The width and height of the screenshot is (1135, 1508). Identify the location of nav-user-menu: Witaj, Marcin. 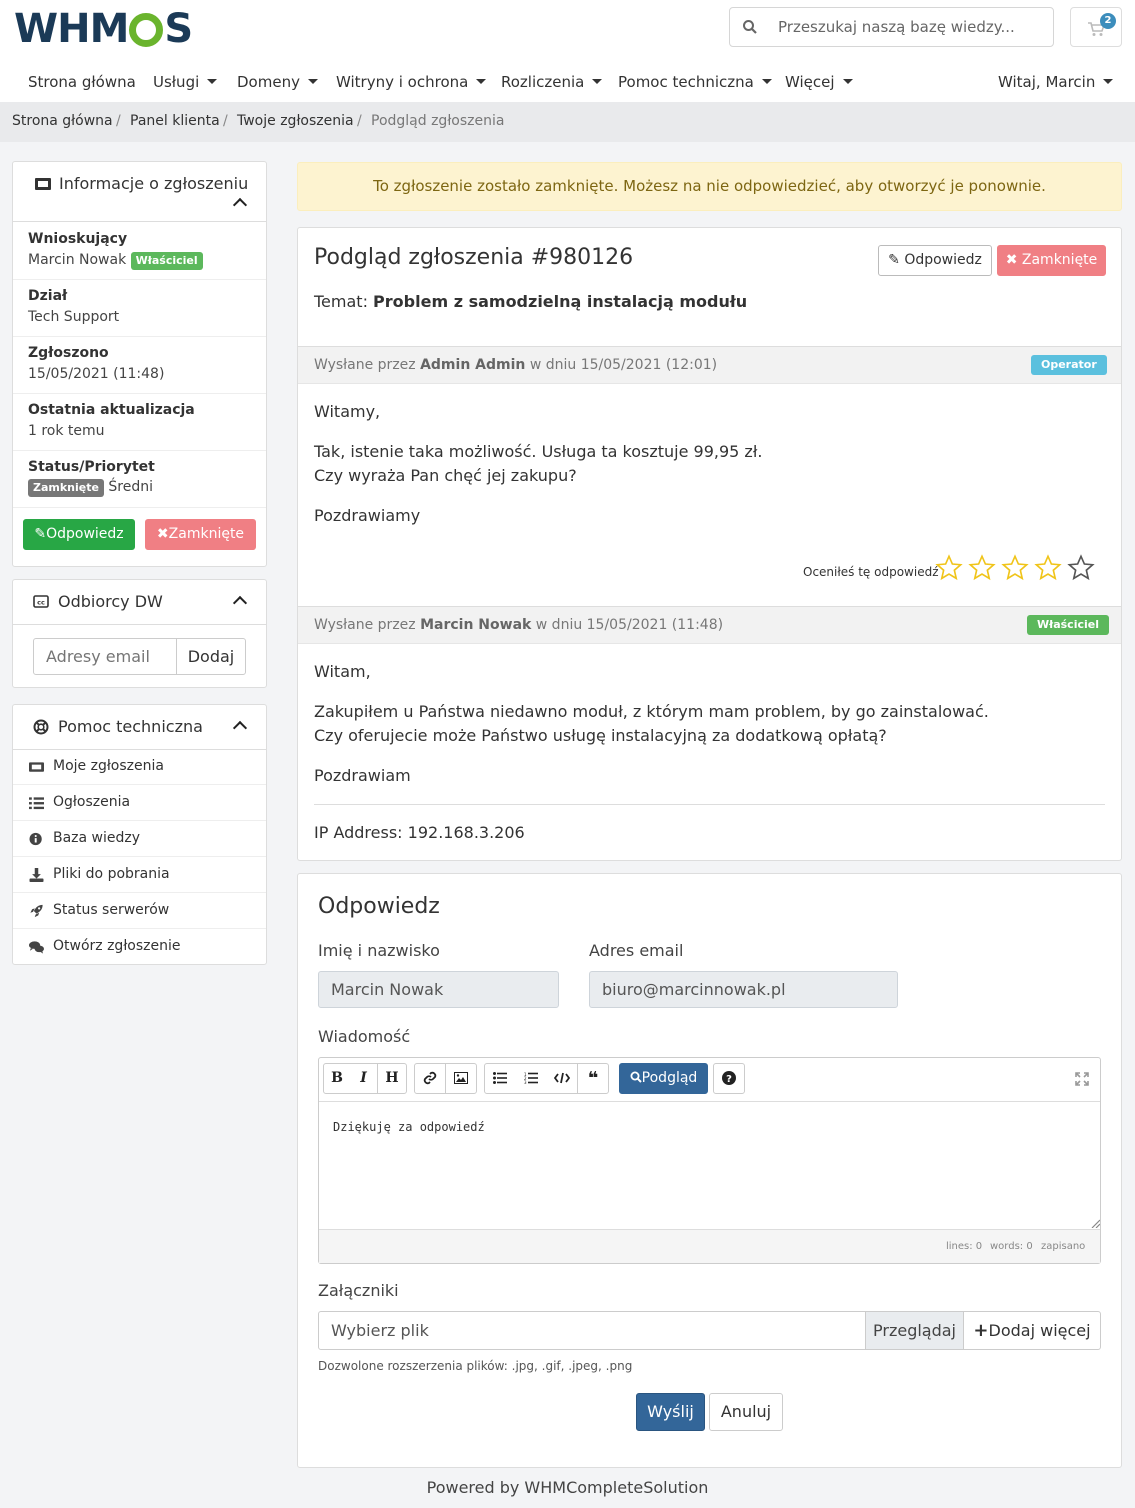
(1056, 82).